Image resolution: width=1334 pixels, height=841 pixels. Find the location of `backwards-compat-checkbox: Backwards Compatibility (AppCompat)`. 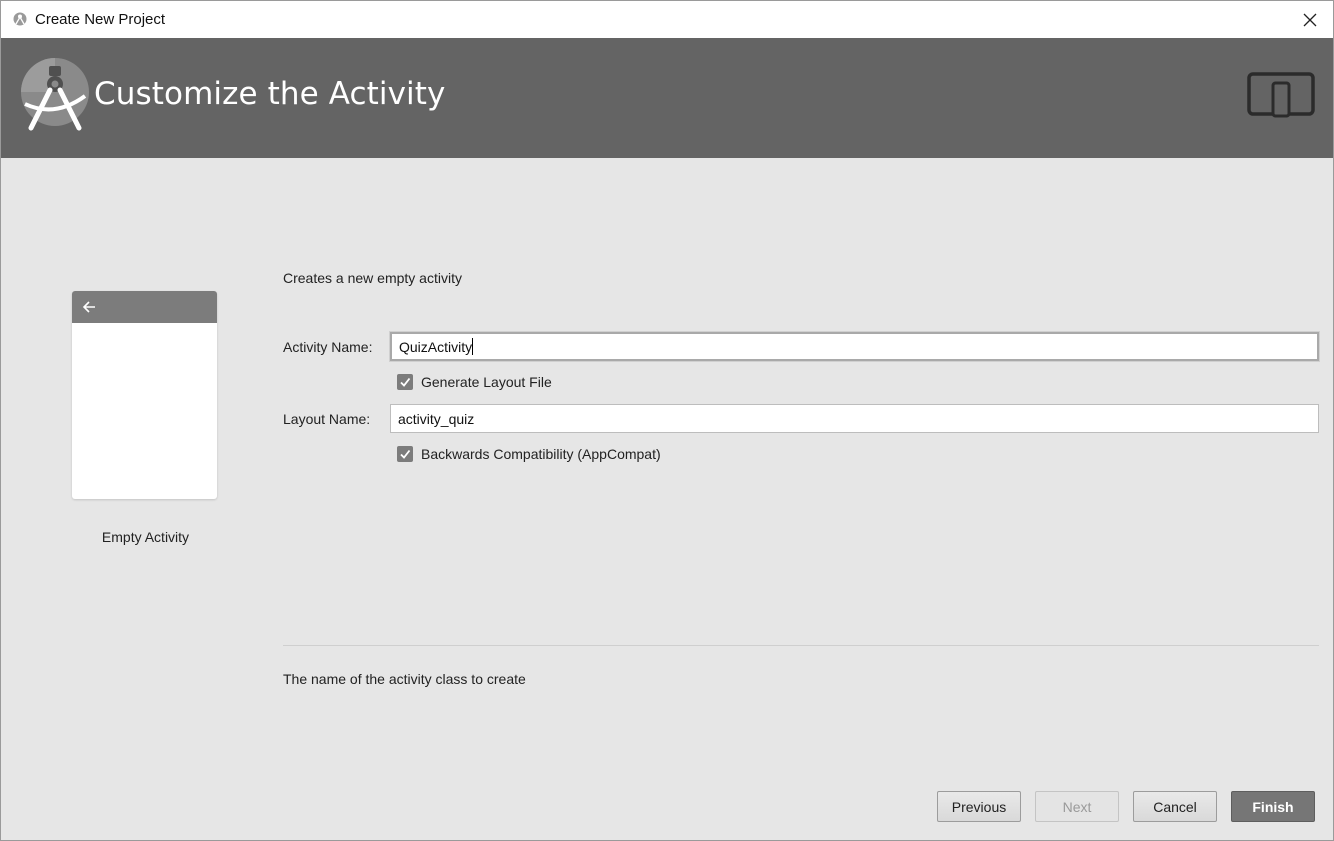

backwards-compat-checkbox: Backwards Compatibility (AppCompat) is located at coordinates (529, 454).